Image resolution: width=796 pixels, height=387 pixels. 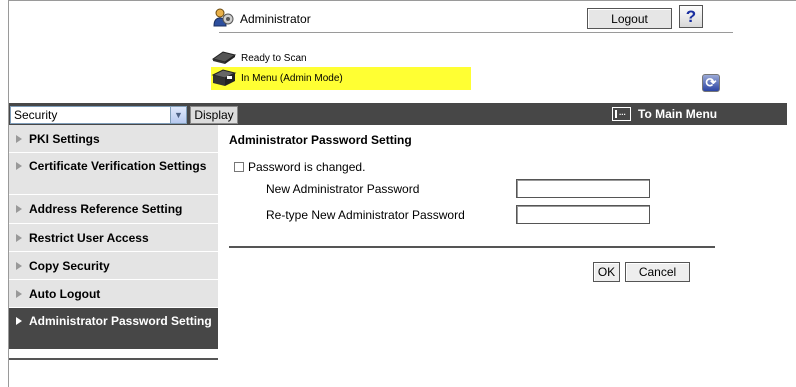 What do you see at coordinates (657, 272) in the screenshot?
I see `cancel-button: Cancel` at bounding box center [657, 272].